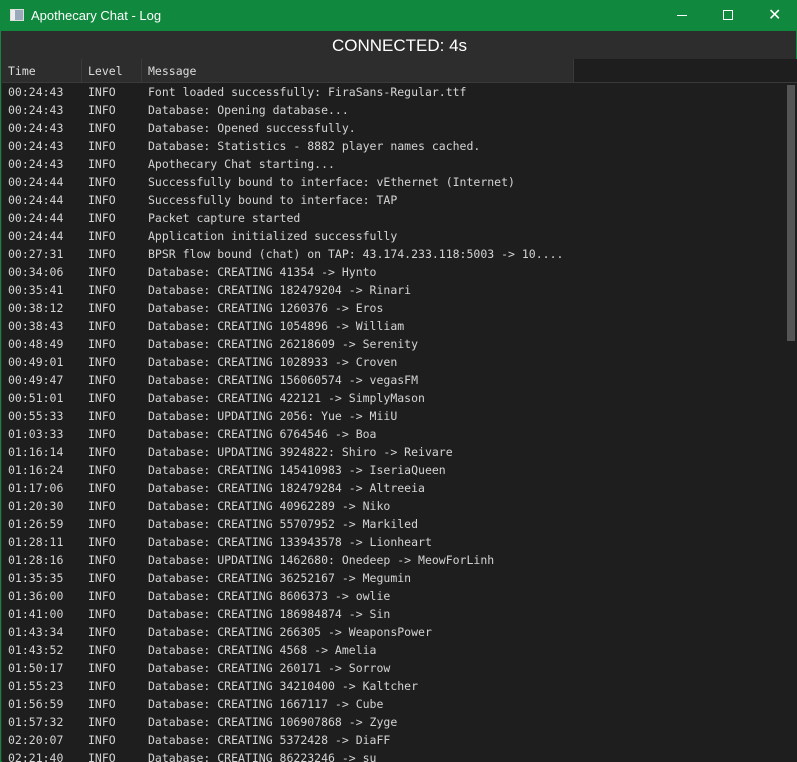  I want to click on minimize-icon, so click(682, 15).